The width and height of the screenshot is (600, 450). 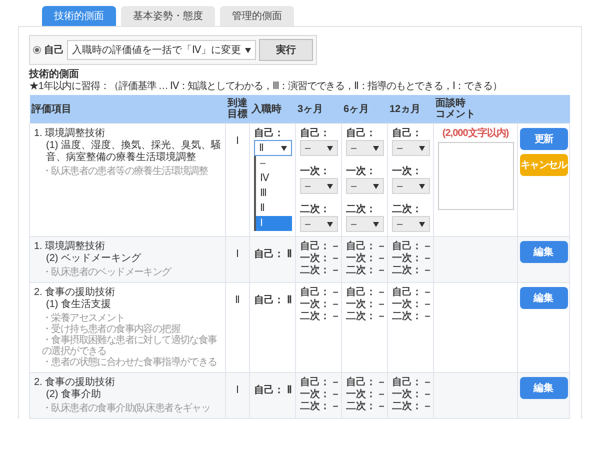 I want to click on tab: 基本姿勢・態度, so click(x=168, y=16).